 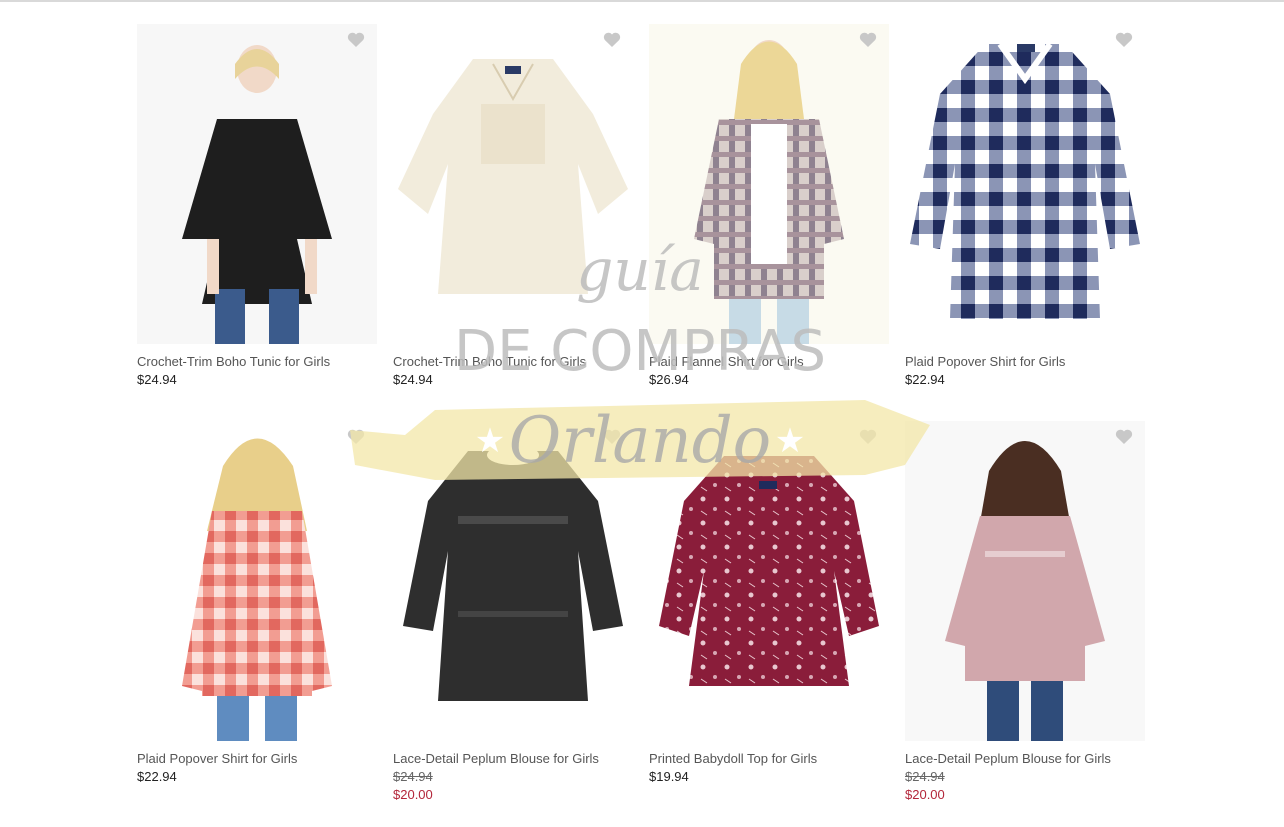 I want to click on product-card: Printed Babydoll Top for Girls $19.94, so click(x=769, y=603).